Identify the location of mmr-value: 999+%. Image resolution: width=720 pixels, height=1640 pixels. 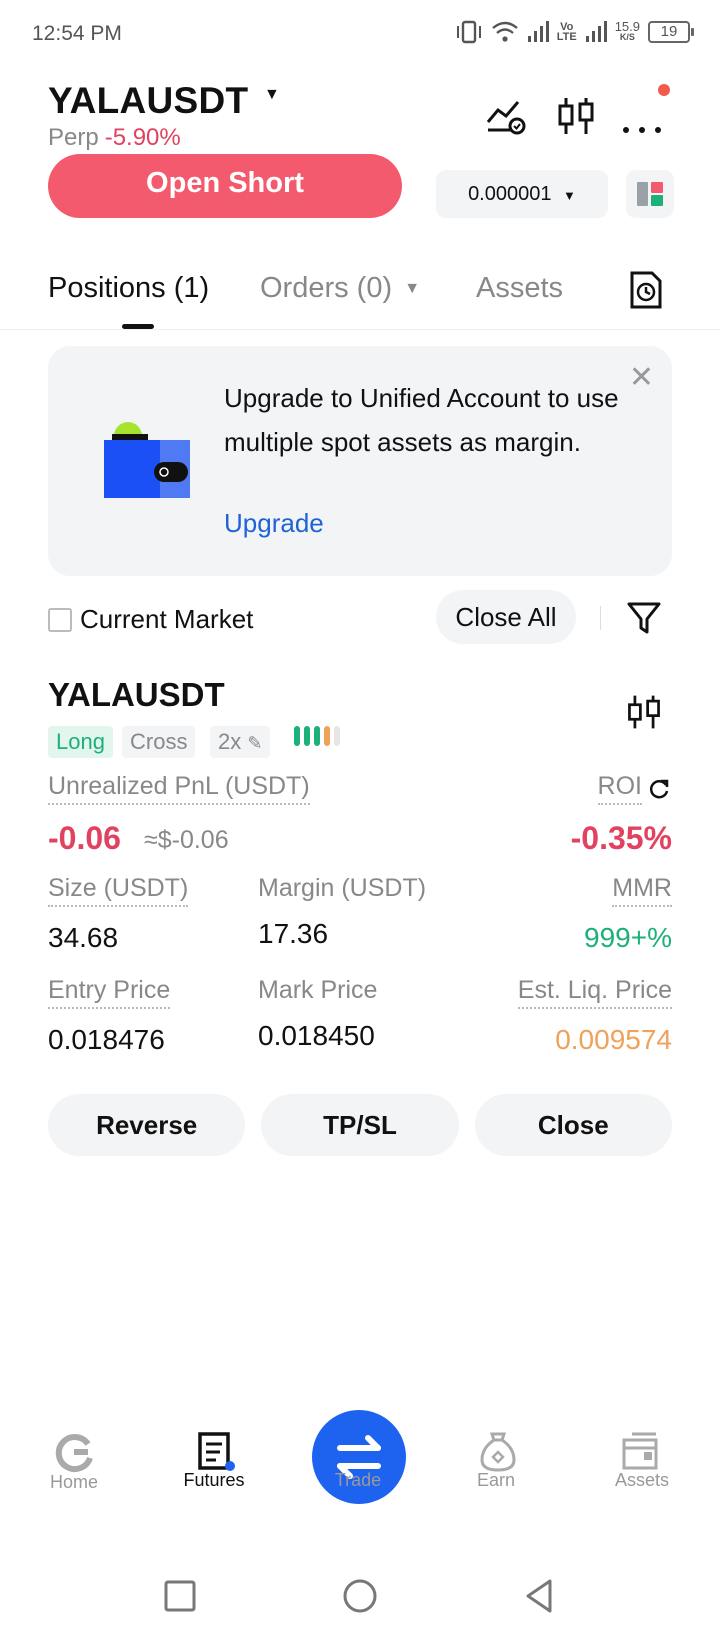
(628, 937).